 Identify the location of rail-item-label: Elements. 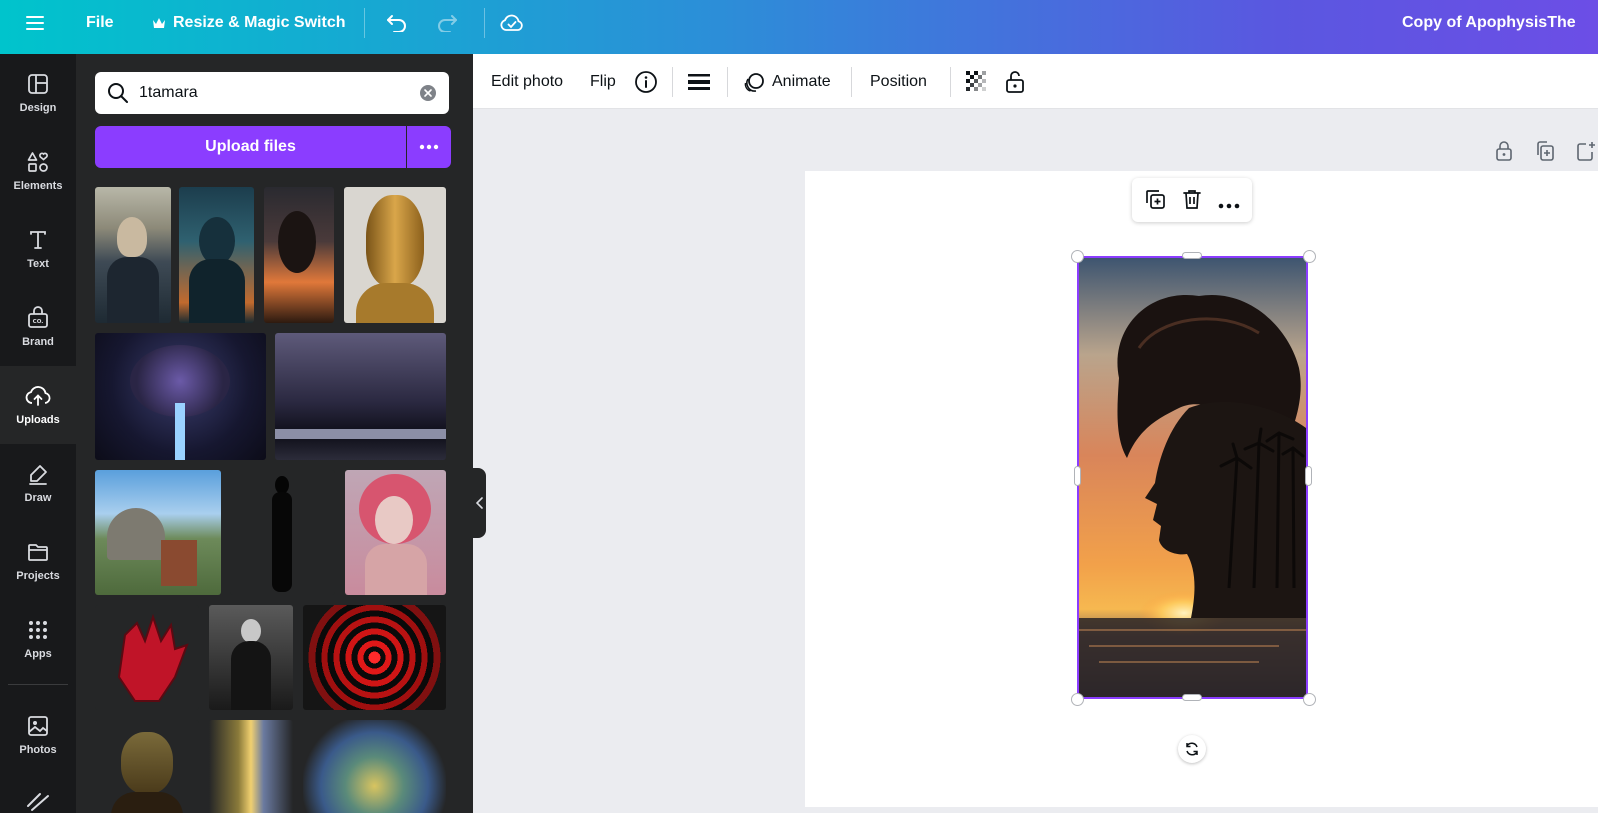
(38, 186).